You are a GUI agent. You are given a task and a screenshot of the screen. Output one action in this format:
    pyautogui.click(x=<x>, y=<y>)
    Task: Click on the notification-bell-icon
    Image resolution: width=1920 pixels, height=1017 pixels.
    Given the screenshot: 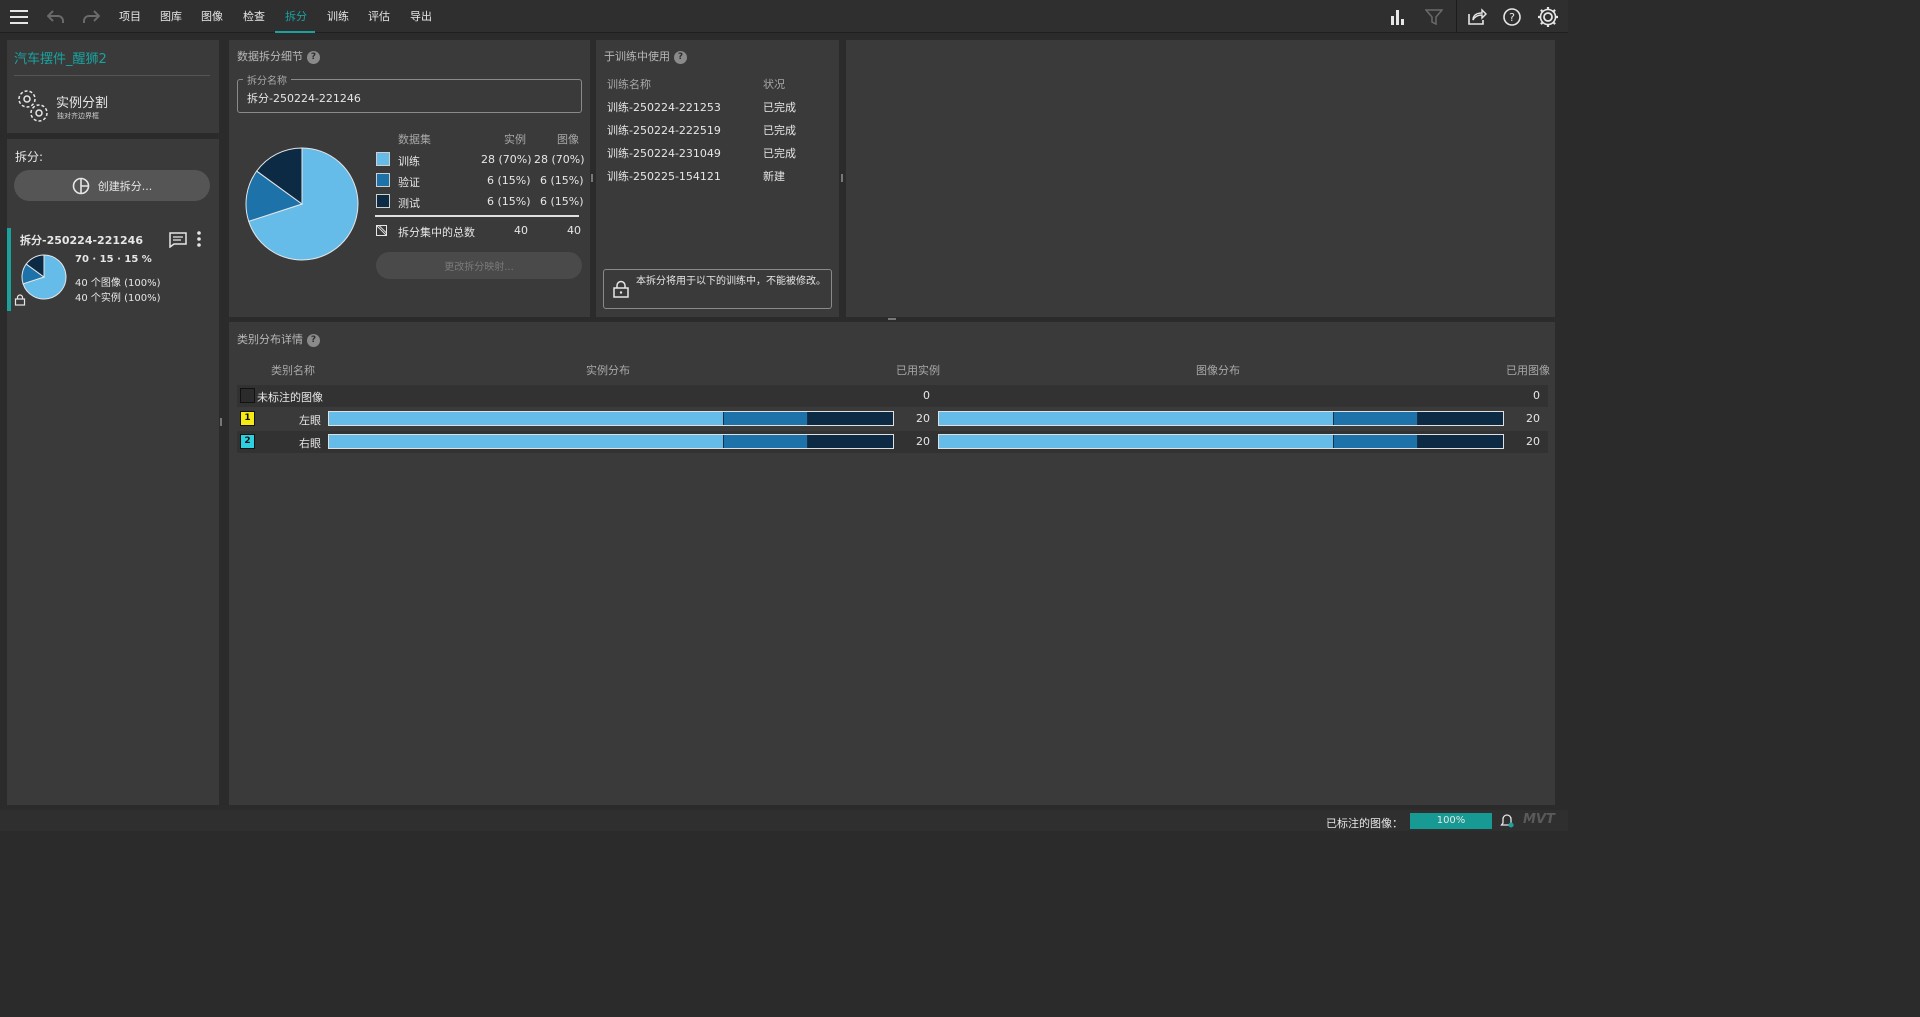 What is the action you would take?
    pyautogui.click(x=1507, y=822)
    